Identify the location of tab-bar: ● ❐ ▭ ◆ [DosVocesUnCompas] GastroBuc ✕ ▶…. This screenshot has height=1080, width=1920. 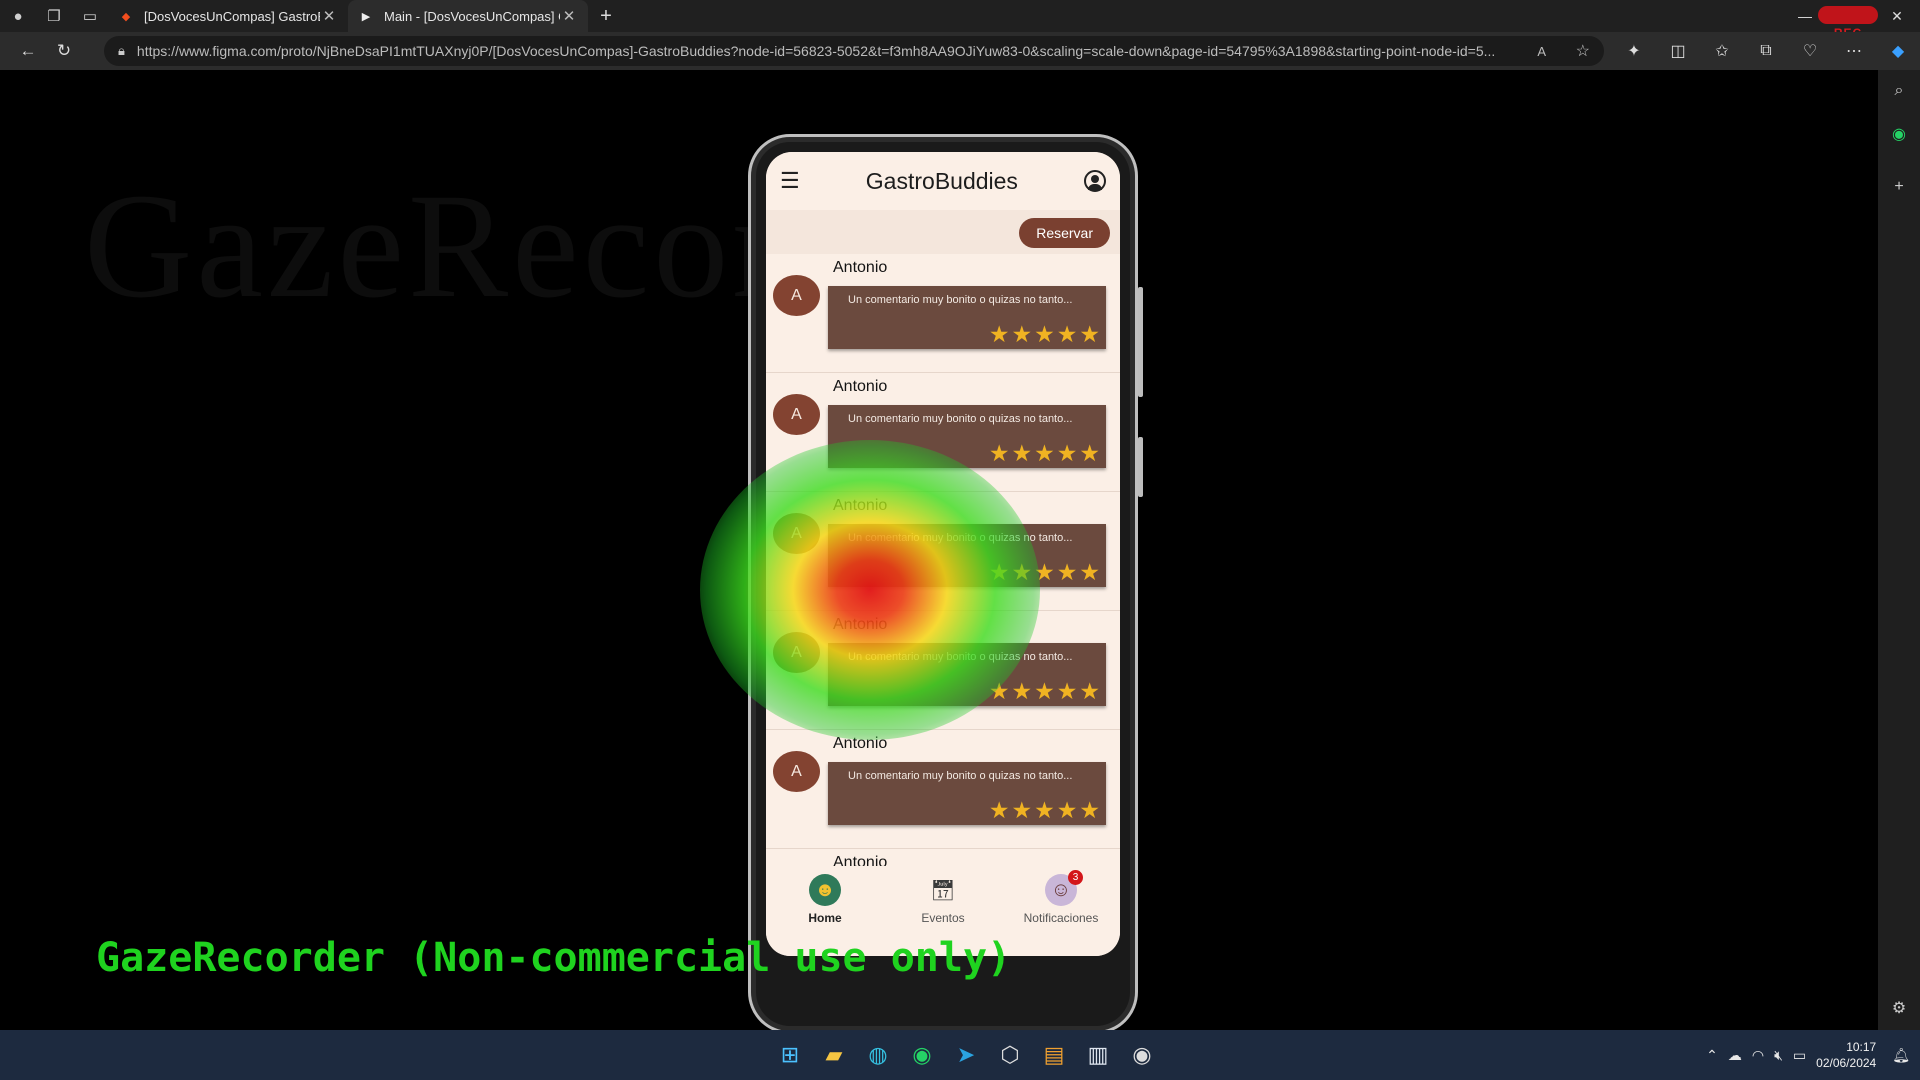
(960, 20).